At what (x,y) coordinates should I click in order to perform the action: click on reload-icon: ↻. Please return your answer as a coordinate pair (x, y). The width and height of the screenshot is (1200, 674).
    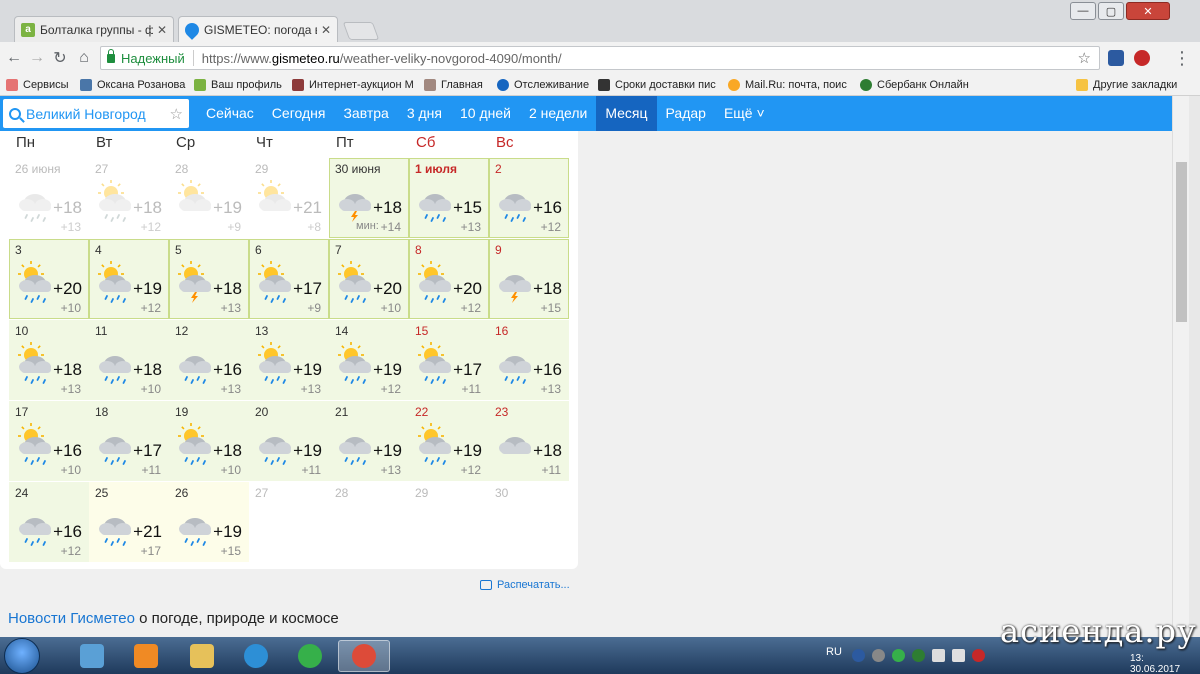
    Looking at the image, I should click on (60, 58).